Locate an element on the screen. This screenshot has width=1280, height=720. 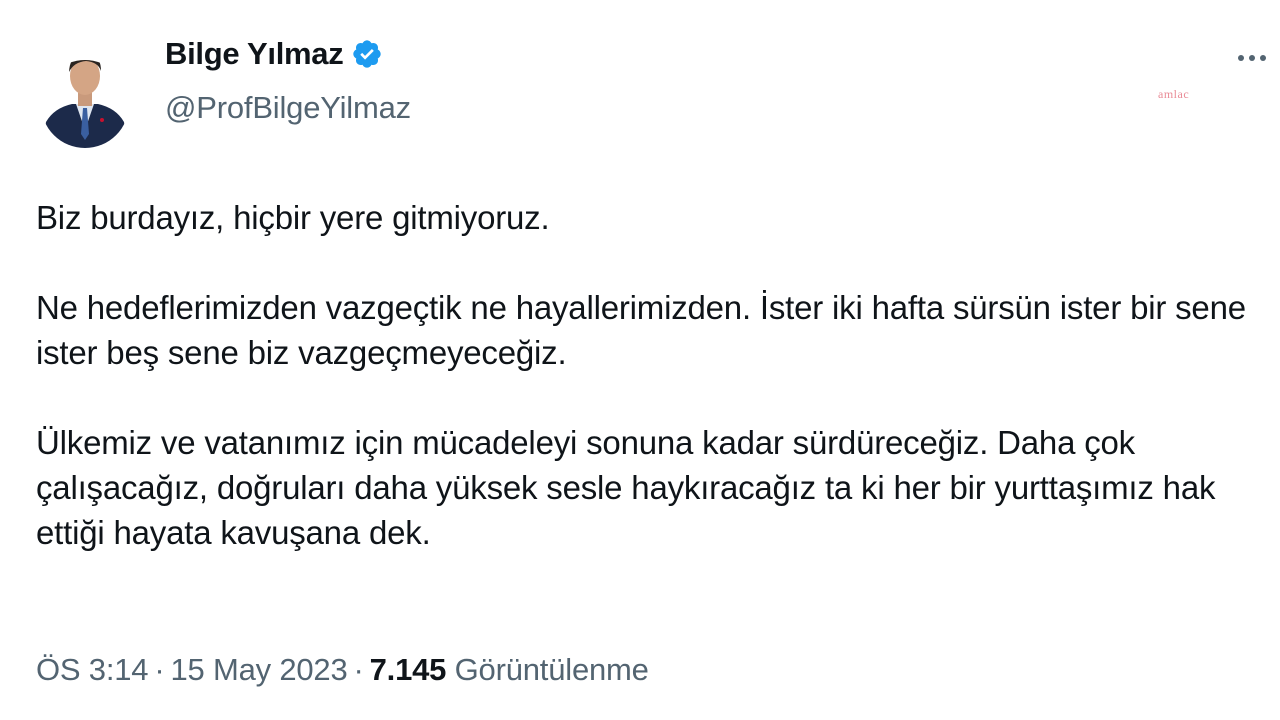
tweet-meta: ÖS 3:14 · 15 May 2023 · 7.145 Görüntülenme is located at coordinates (342, 670).